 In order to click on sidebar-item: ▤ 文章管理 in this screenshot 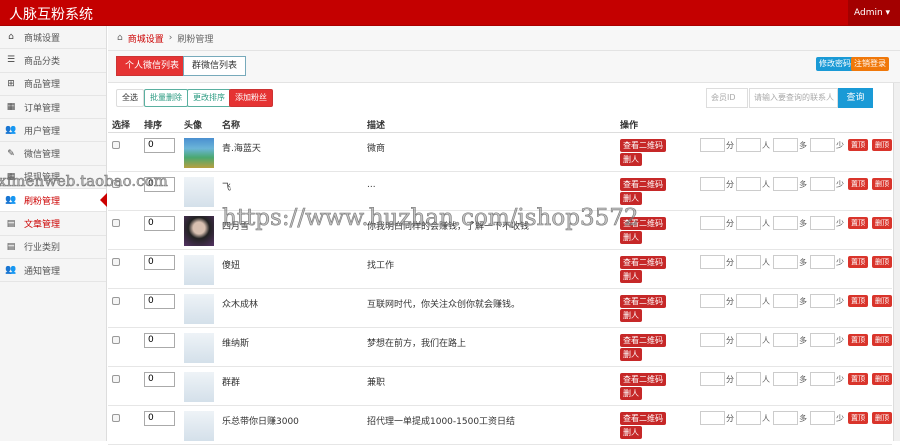, I will do `click(53, 224)`.